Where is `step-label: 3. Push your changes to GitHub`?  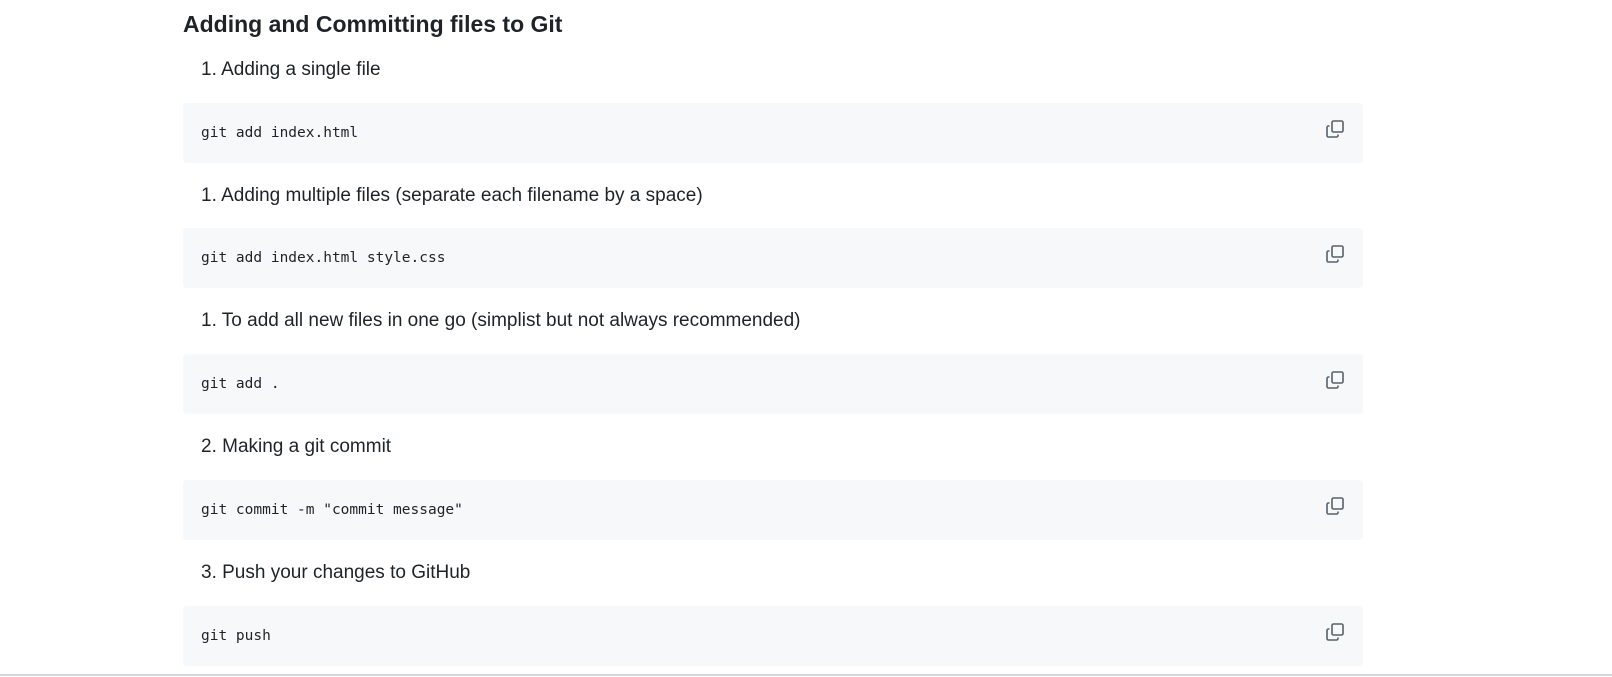
step-label: 3. Push your changes to GitHub is located at coordinates (336, 572).